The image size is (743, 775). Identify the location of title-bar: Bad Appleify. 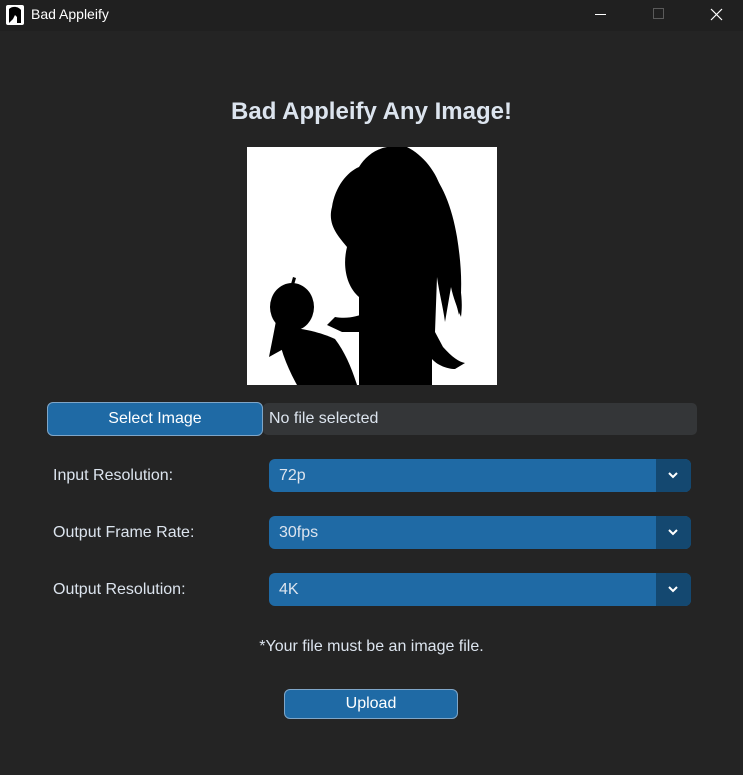
(371, 15).